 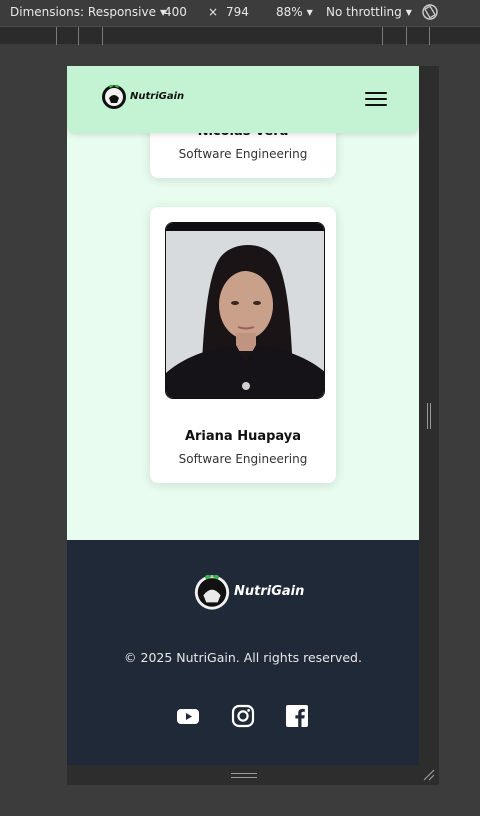 What do you see at coordinates (240, 35) in the screenshot?
I see `devtools-media-ruler` at bounding box center [240, 35].